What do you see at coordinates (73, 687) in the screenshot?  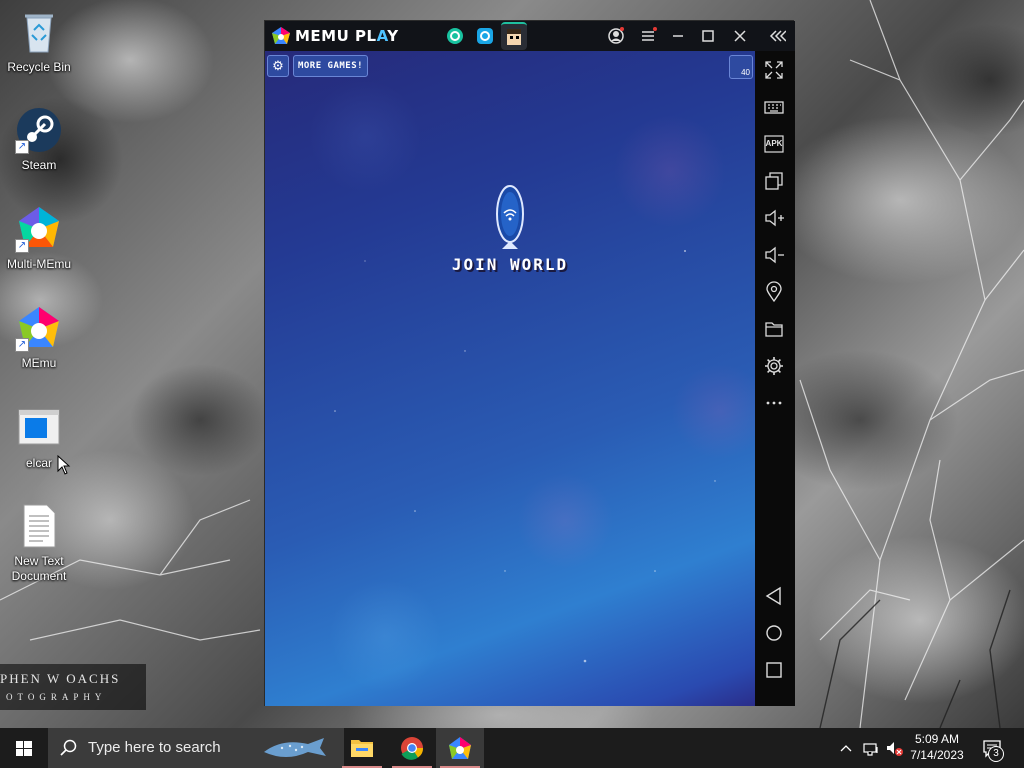 I see `photographer-watermark: PHEN W OACHS OTOGRAPHY` at bounding box center [73, 687].